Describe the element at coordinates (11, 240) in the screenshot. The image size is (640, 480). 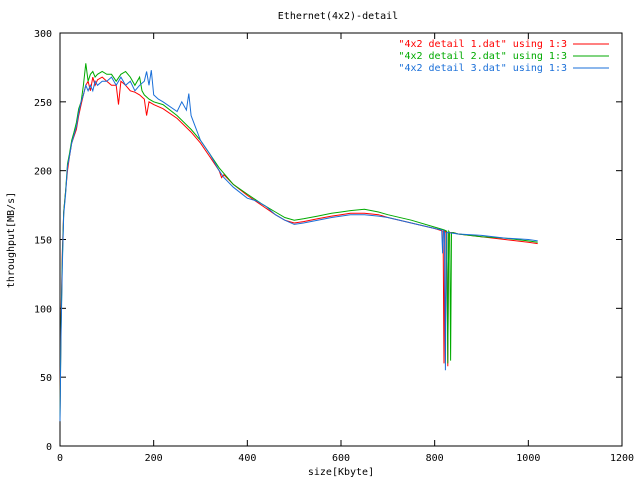
I see `y-axis-label: throughput[MB/s]` at that location.